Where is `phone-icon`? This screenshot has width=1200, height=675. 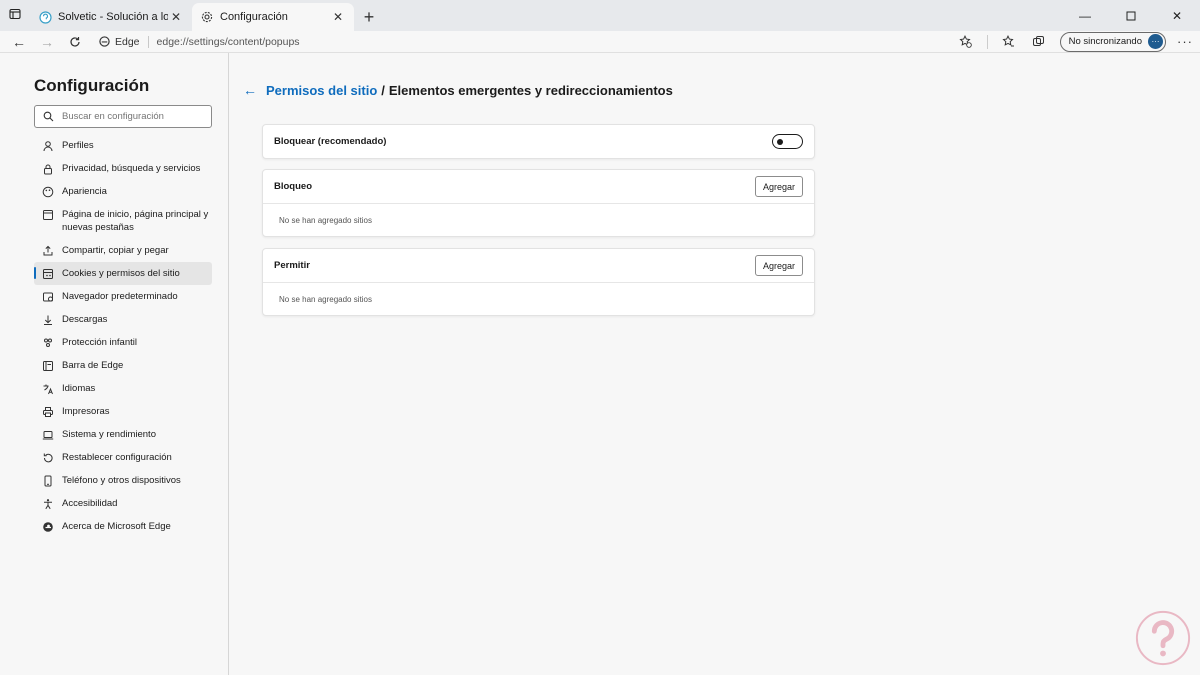 phone-icon is located at coordinates (48, 481).